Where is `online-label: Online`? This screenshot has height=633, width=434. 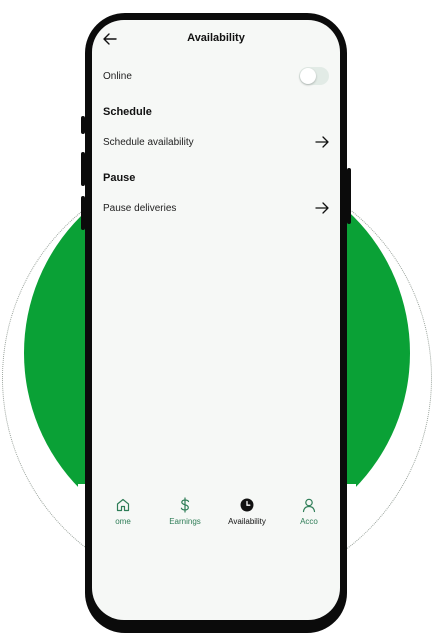 online-label: Online is located at coordinates (117, 76).